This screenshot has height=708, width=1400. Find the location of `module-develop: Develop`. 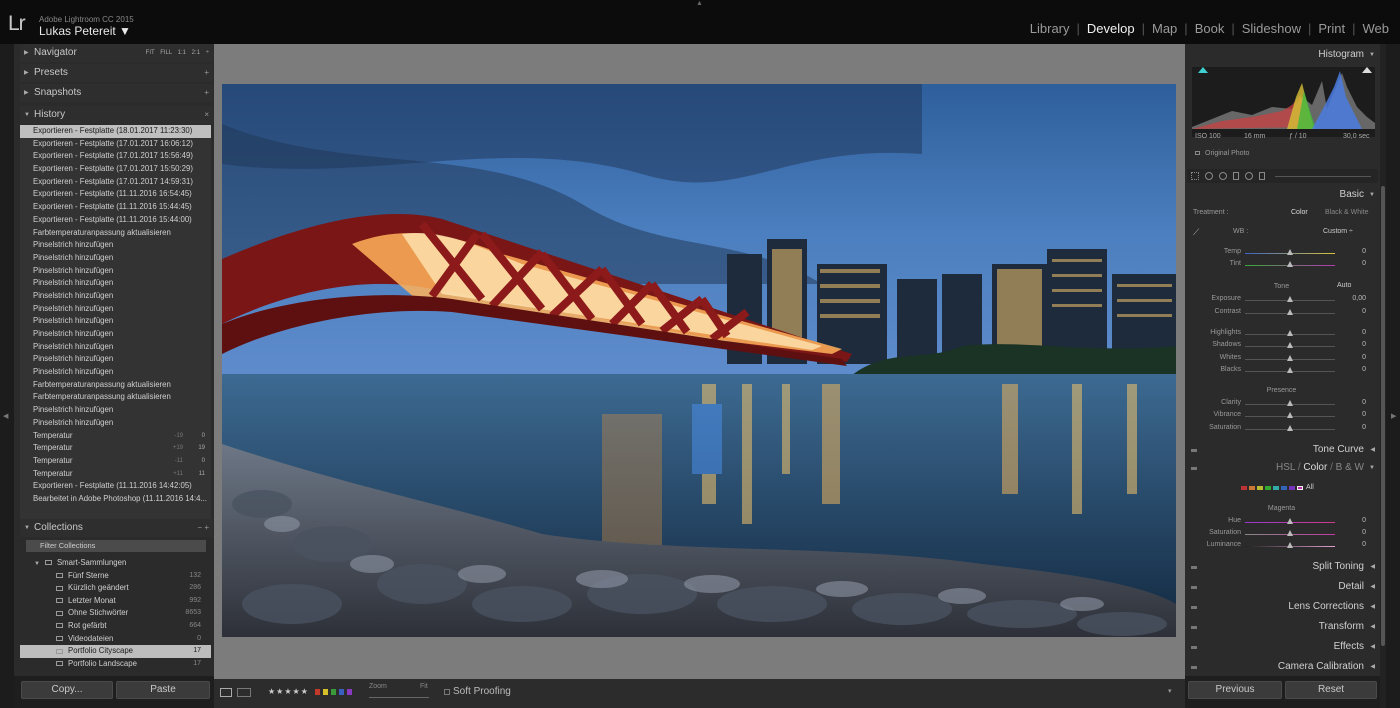

module-develop: Develop is located at coordinates (1111, 28).